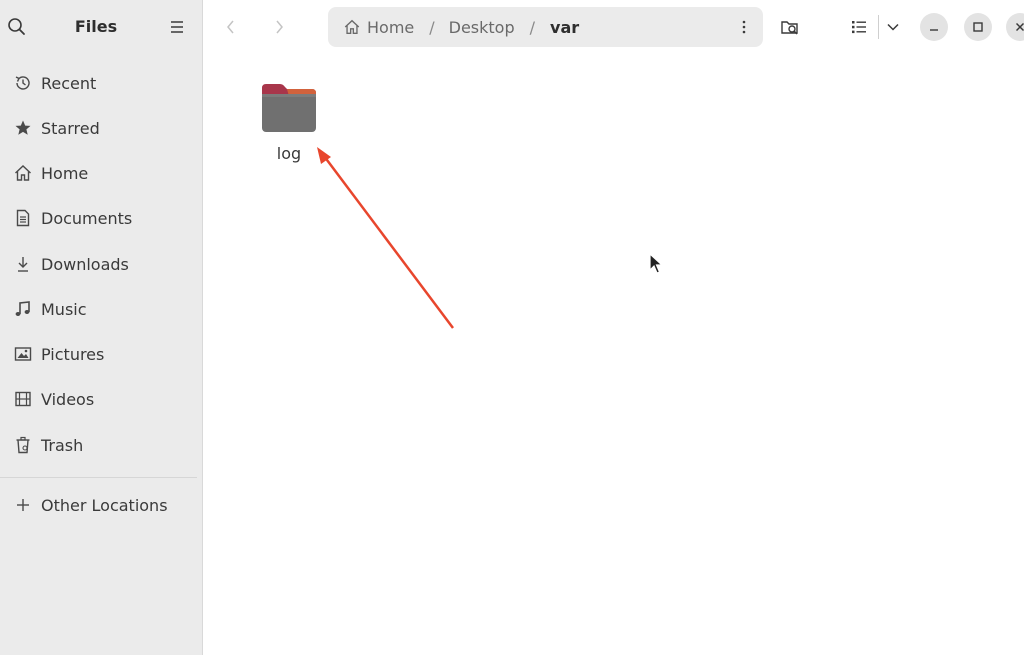 The width and height of the screenshot is (1024, 655). I want to click on hamburger-icon, so click(177, 27).